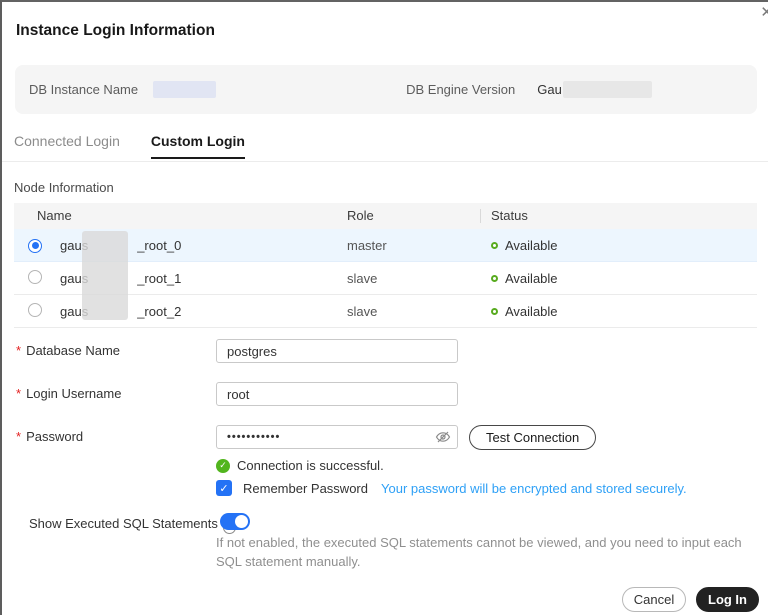 Image resolution: width=768 pixels, height=615 pixels. Describe the element at coordinates (235, 521) in the screenshot. I see `show-sql-toggle` at that location.